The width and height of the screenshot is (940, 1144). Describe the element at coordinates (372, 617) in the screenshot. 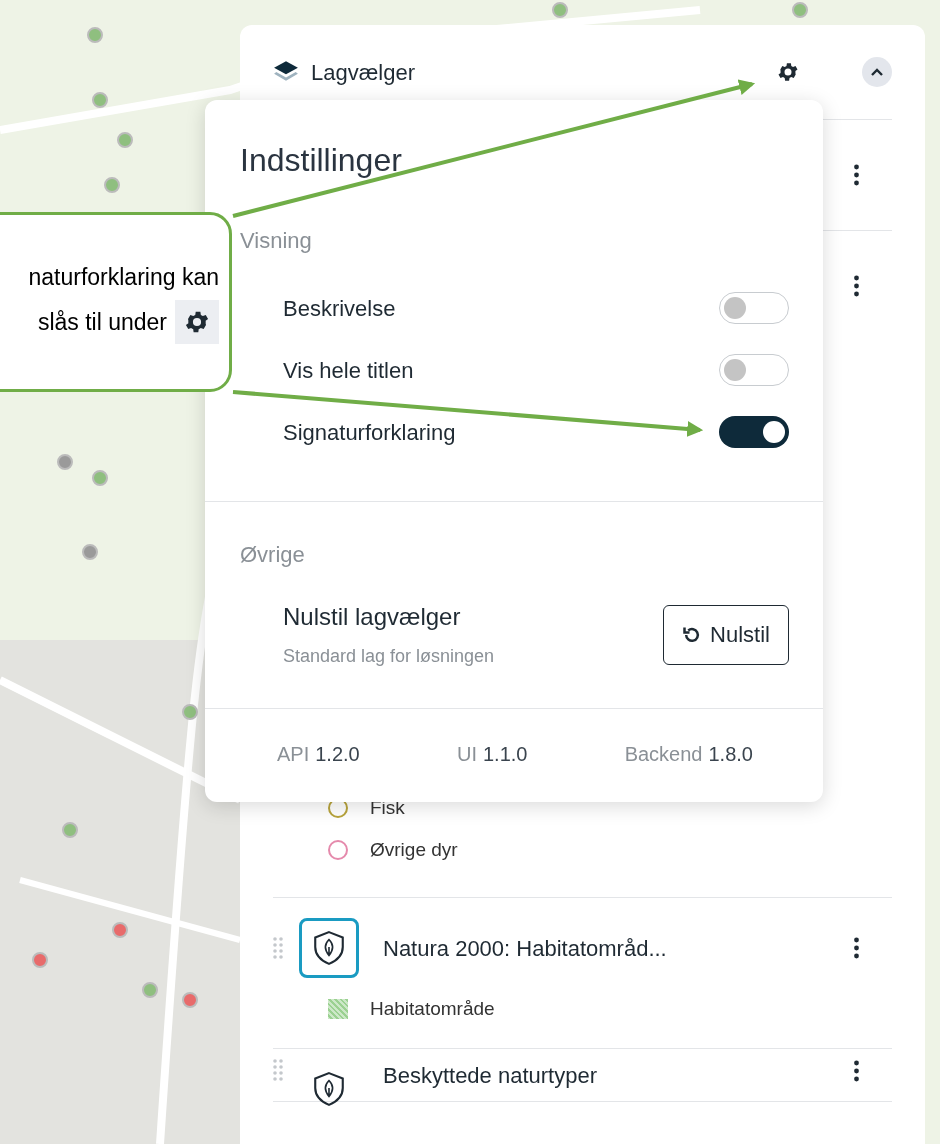

I see `reset-title: Nulstil lagvælger` at that location.